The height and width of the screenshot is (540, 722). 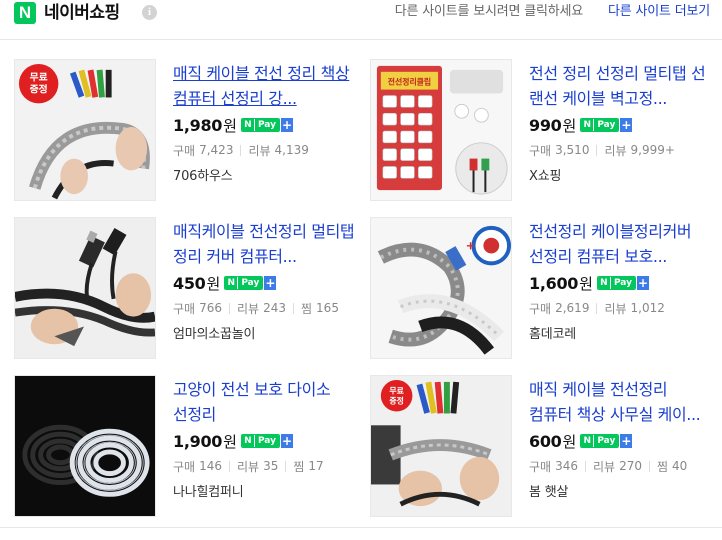 I want to click on purchase-count: 146, so click(x=210, y=466).